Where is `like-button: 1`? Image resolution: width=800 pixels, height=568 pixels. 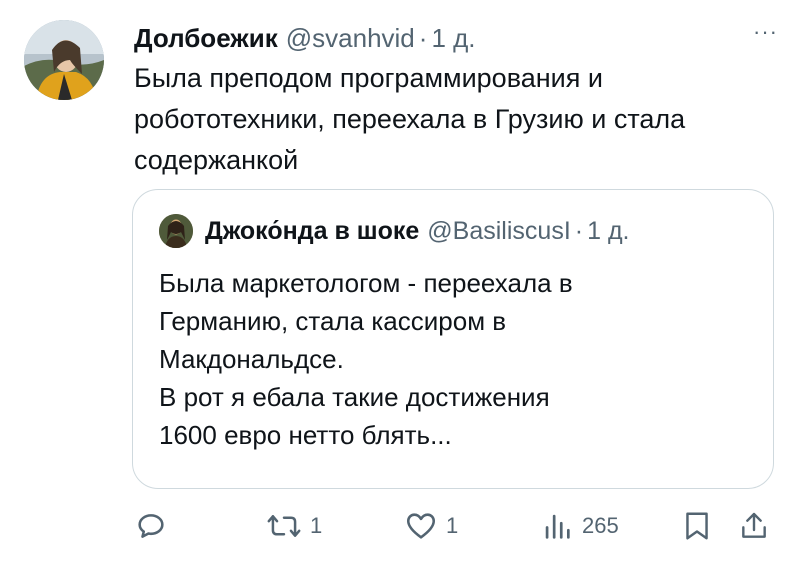 like-button: 1 is located at coordinates (431, 526).